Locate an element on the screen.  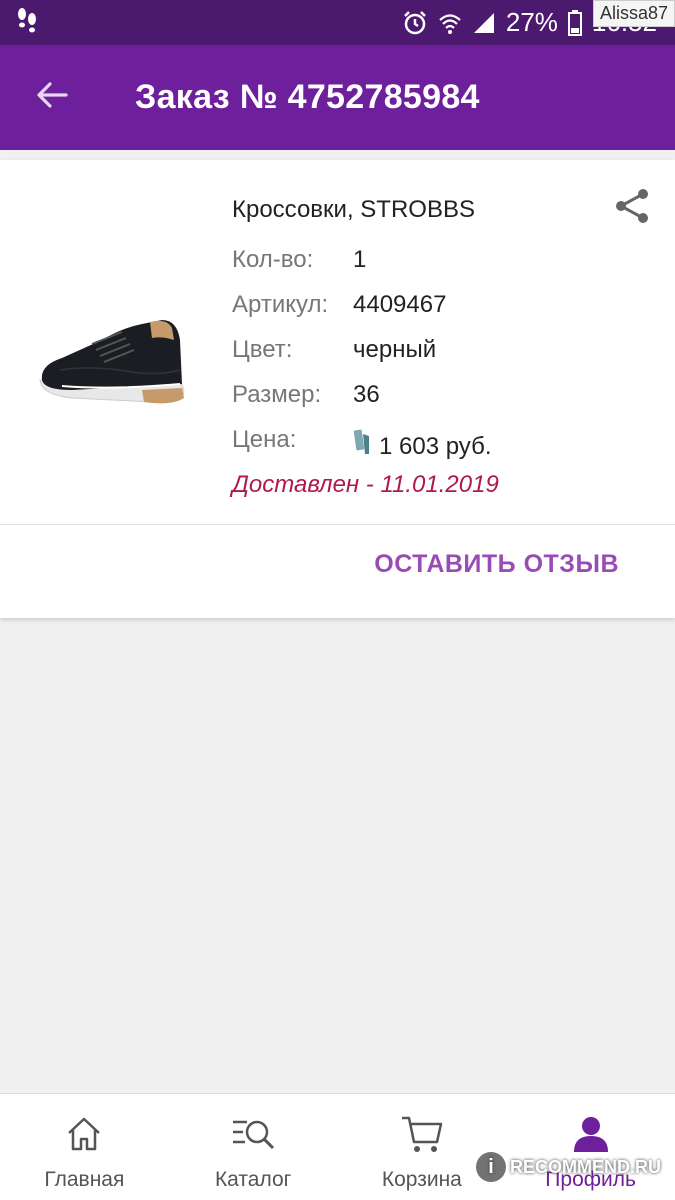
nav-label: Каталог is located at coordinates (253, 1179).